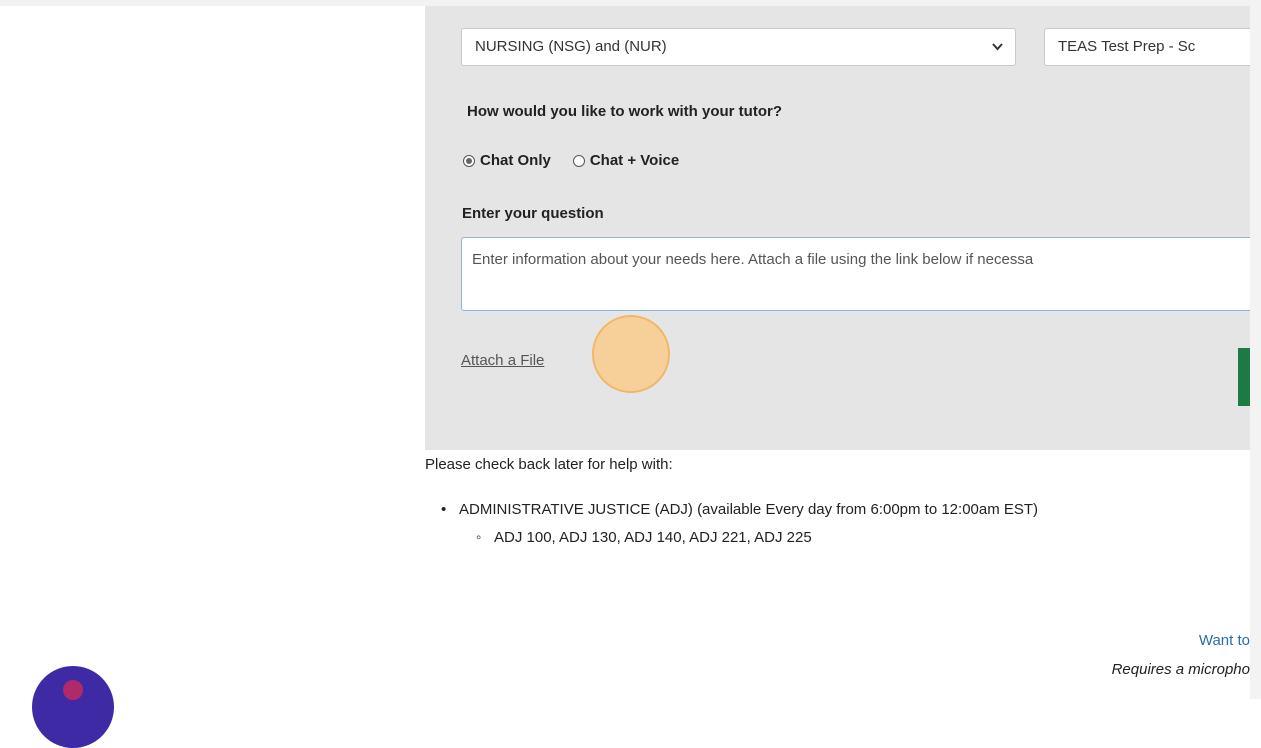  Describe the element at coordinates (1255, 349) in the screenshot. I see `right-edge` at that location.